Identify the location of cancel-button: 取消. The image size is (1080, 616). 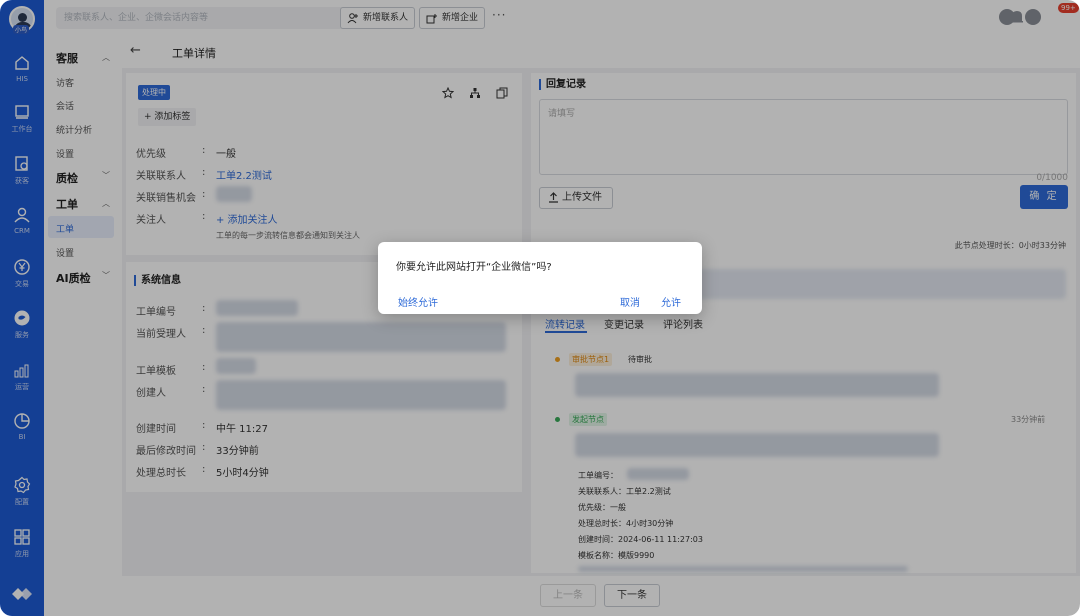
(630, 301).